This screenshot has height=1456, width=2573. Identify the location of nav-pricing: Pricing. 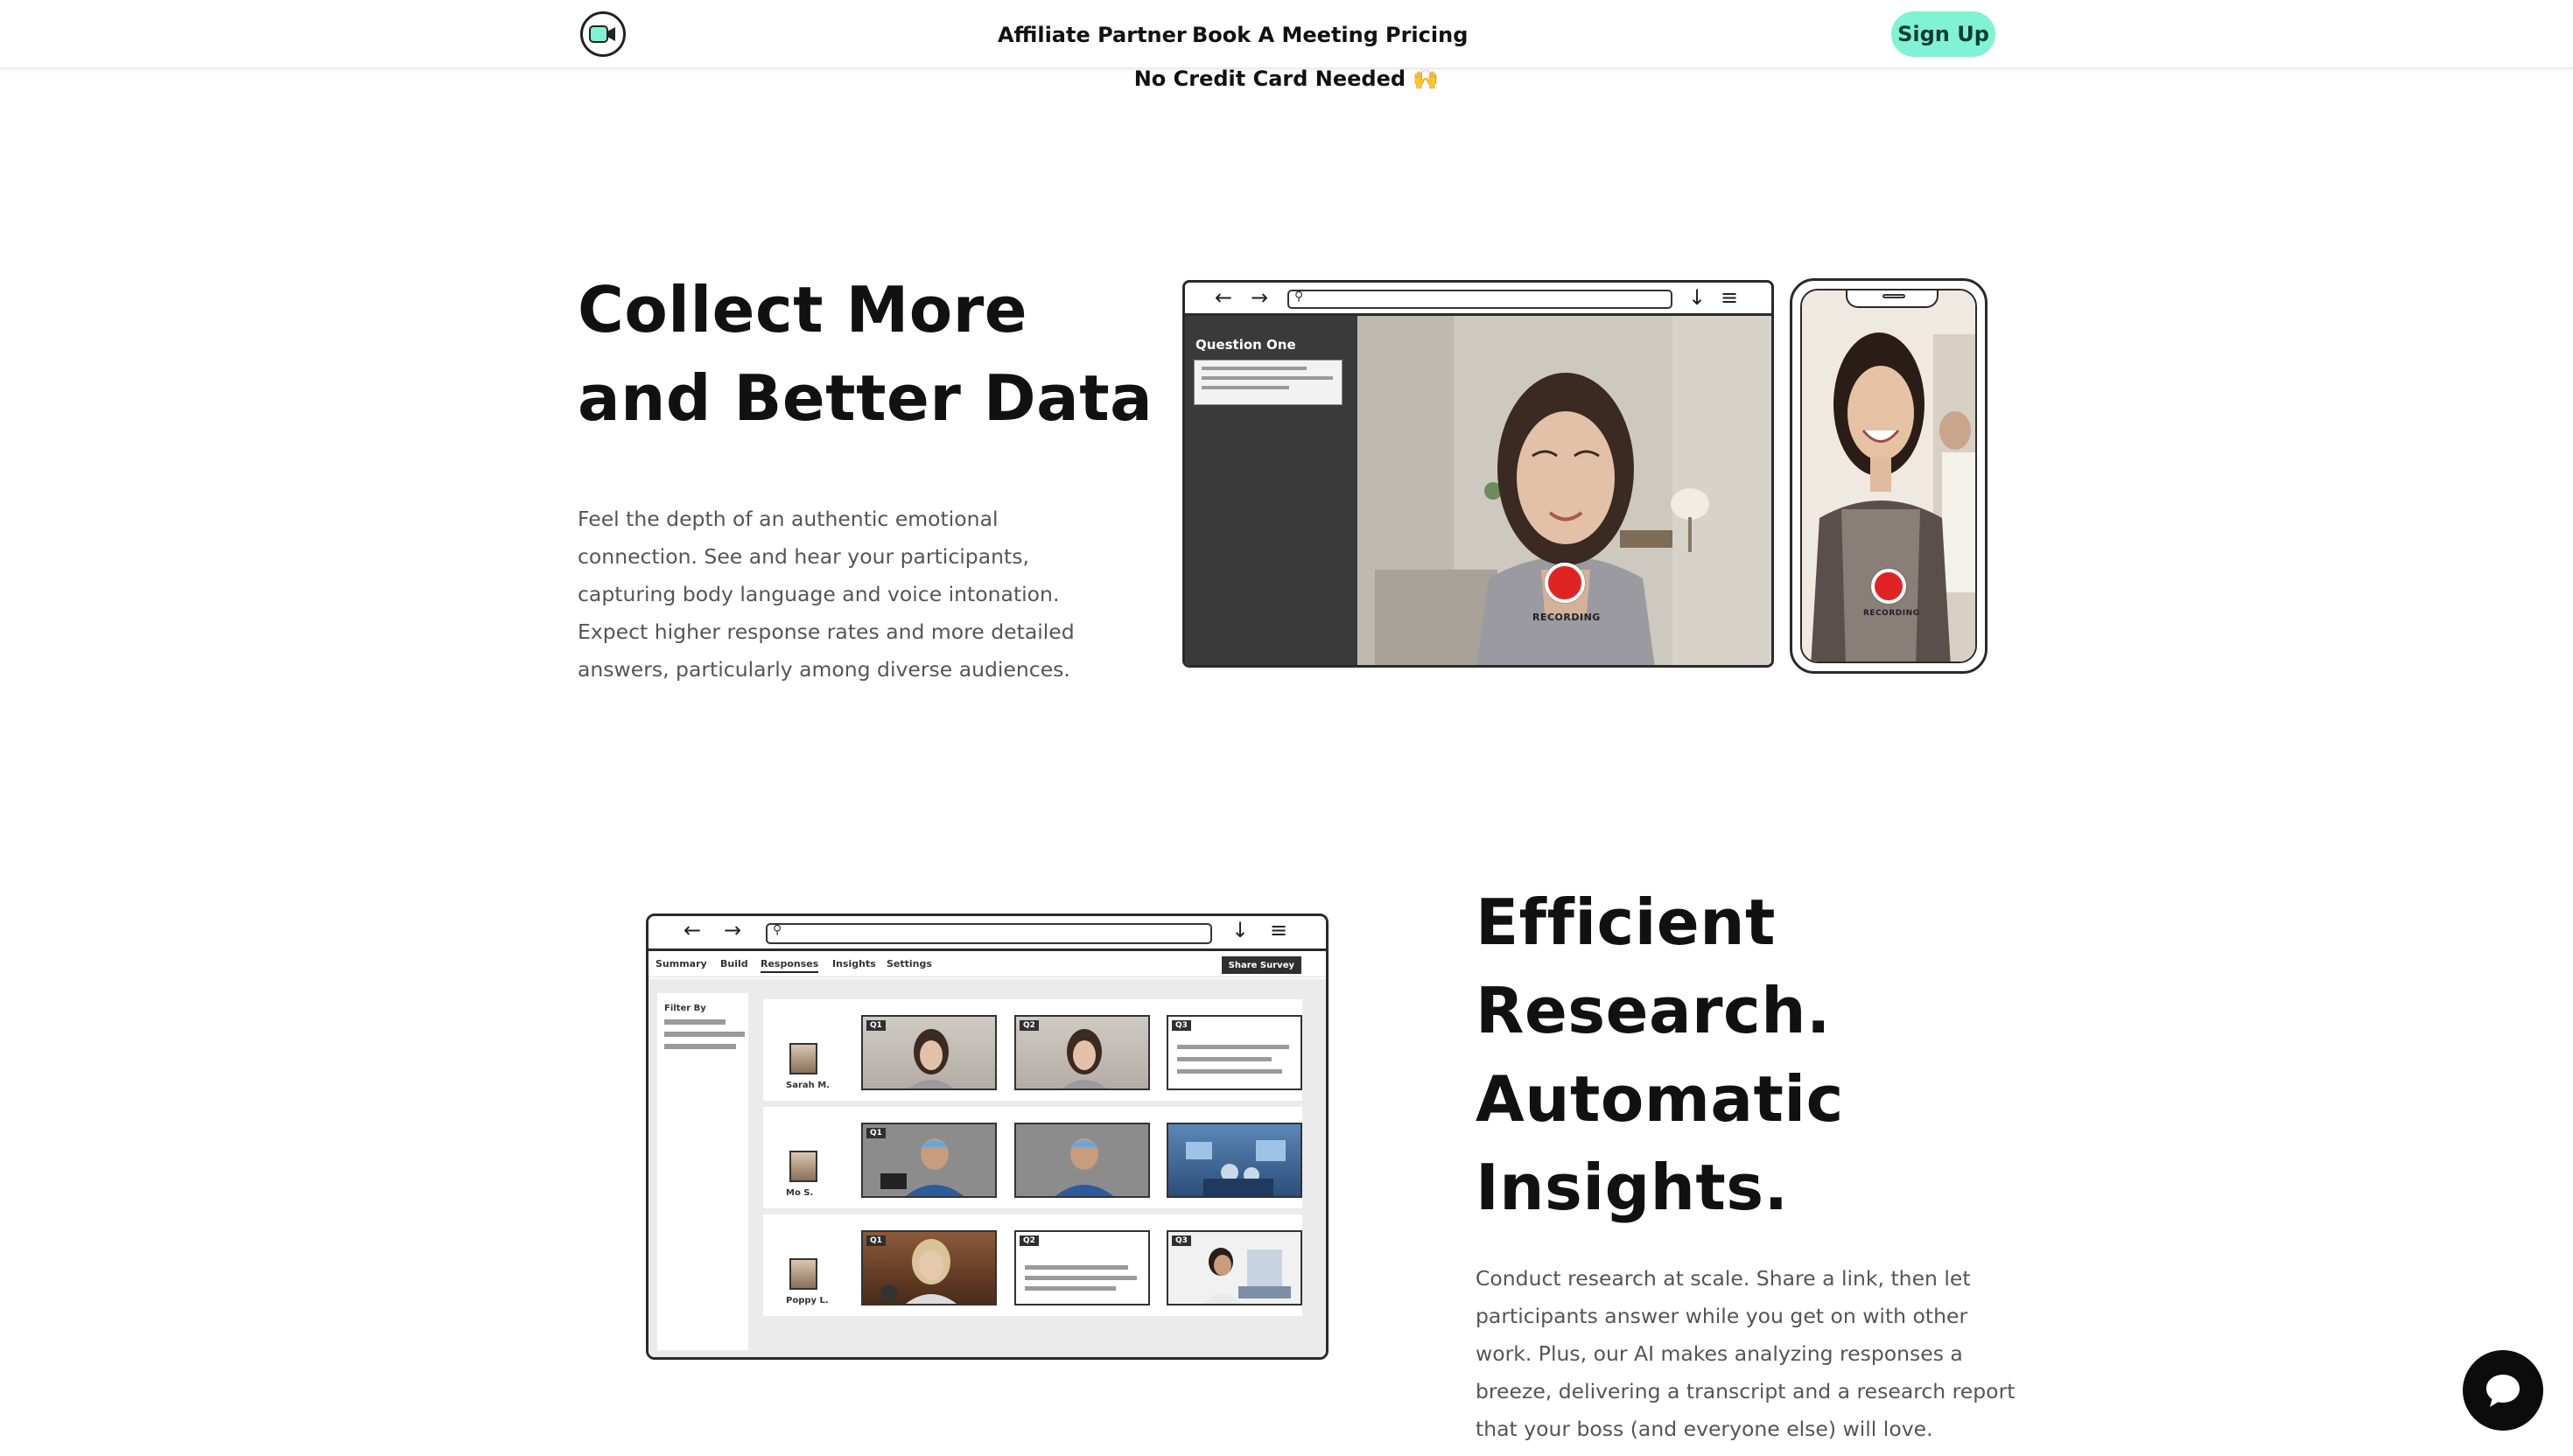
(1426, 35).